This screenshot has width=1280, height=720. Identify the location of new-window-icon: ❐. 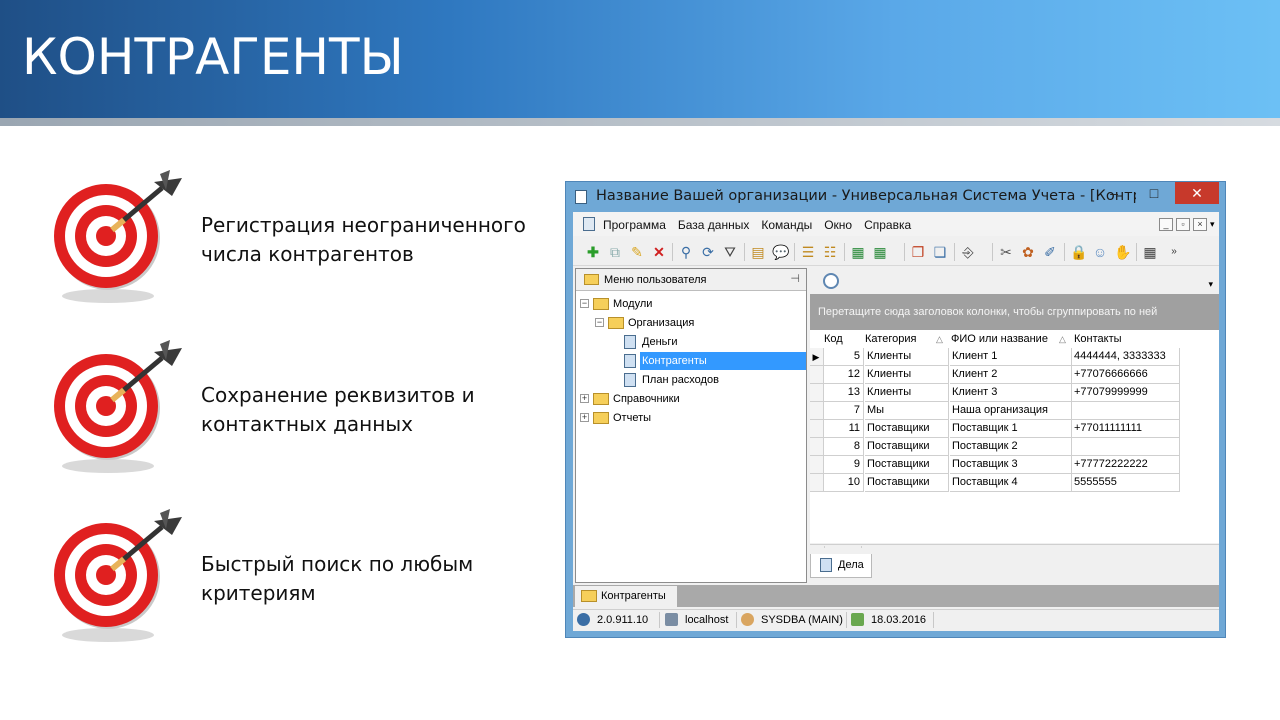
(918, 252).